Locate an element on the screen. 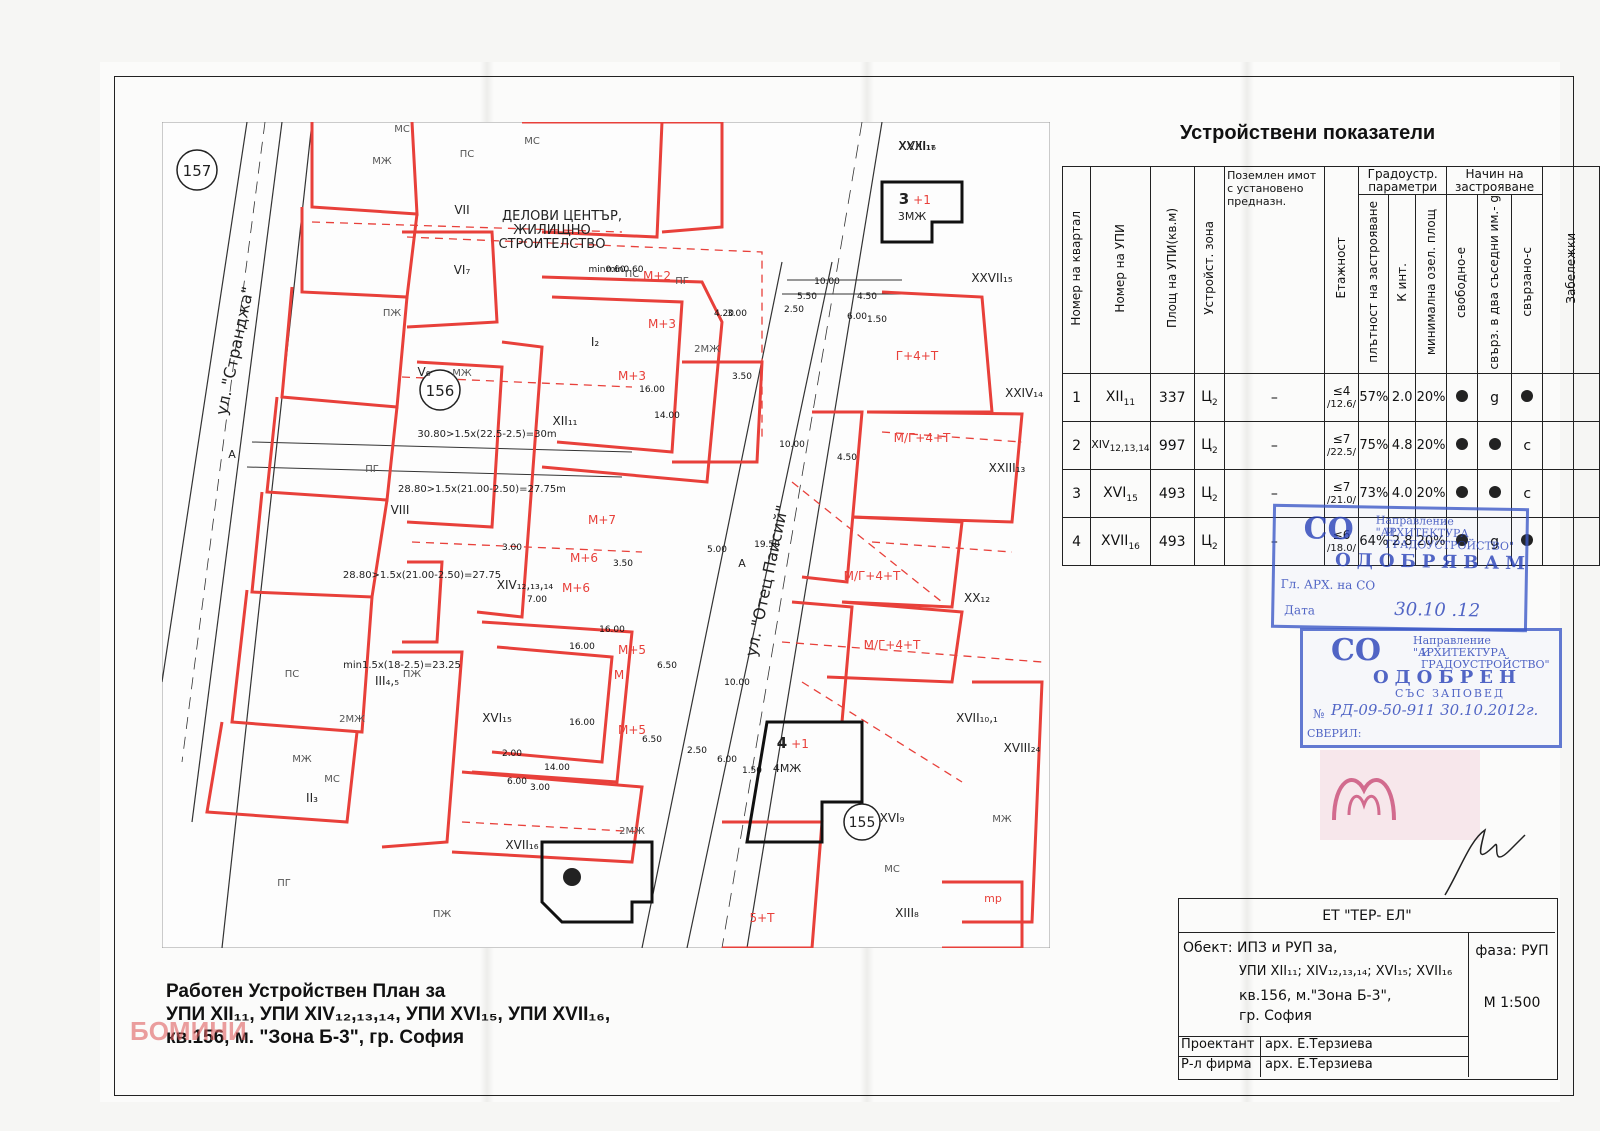  plot-label: III₄,₅ is located at coordinates (387, 681).